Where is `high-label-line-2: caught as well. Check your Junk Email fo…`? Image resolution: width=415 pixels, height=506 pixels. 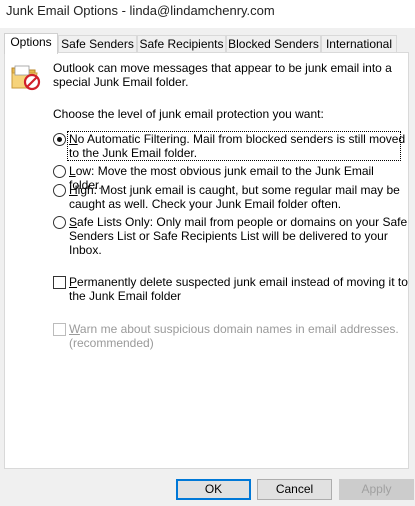 high-label-line-2: caught as well. Check your Junk Email fo… is located at coordinates (205, 204).